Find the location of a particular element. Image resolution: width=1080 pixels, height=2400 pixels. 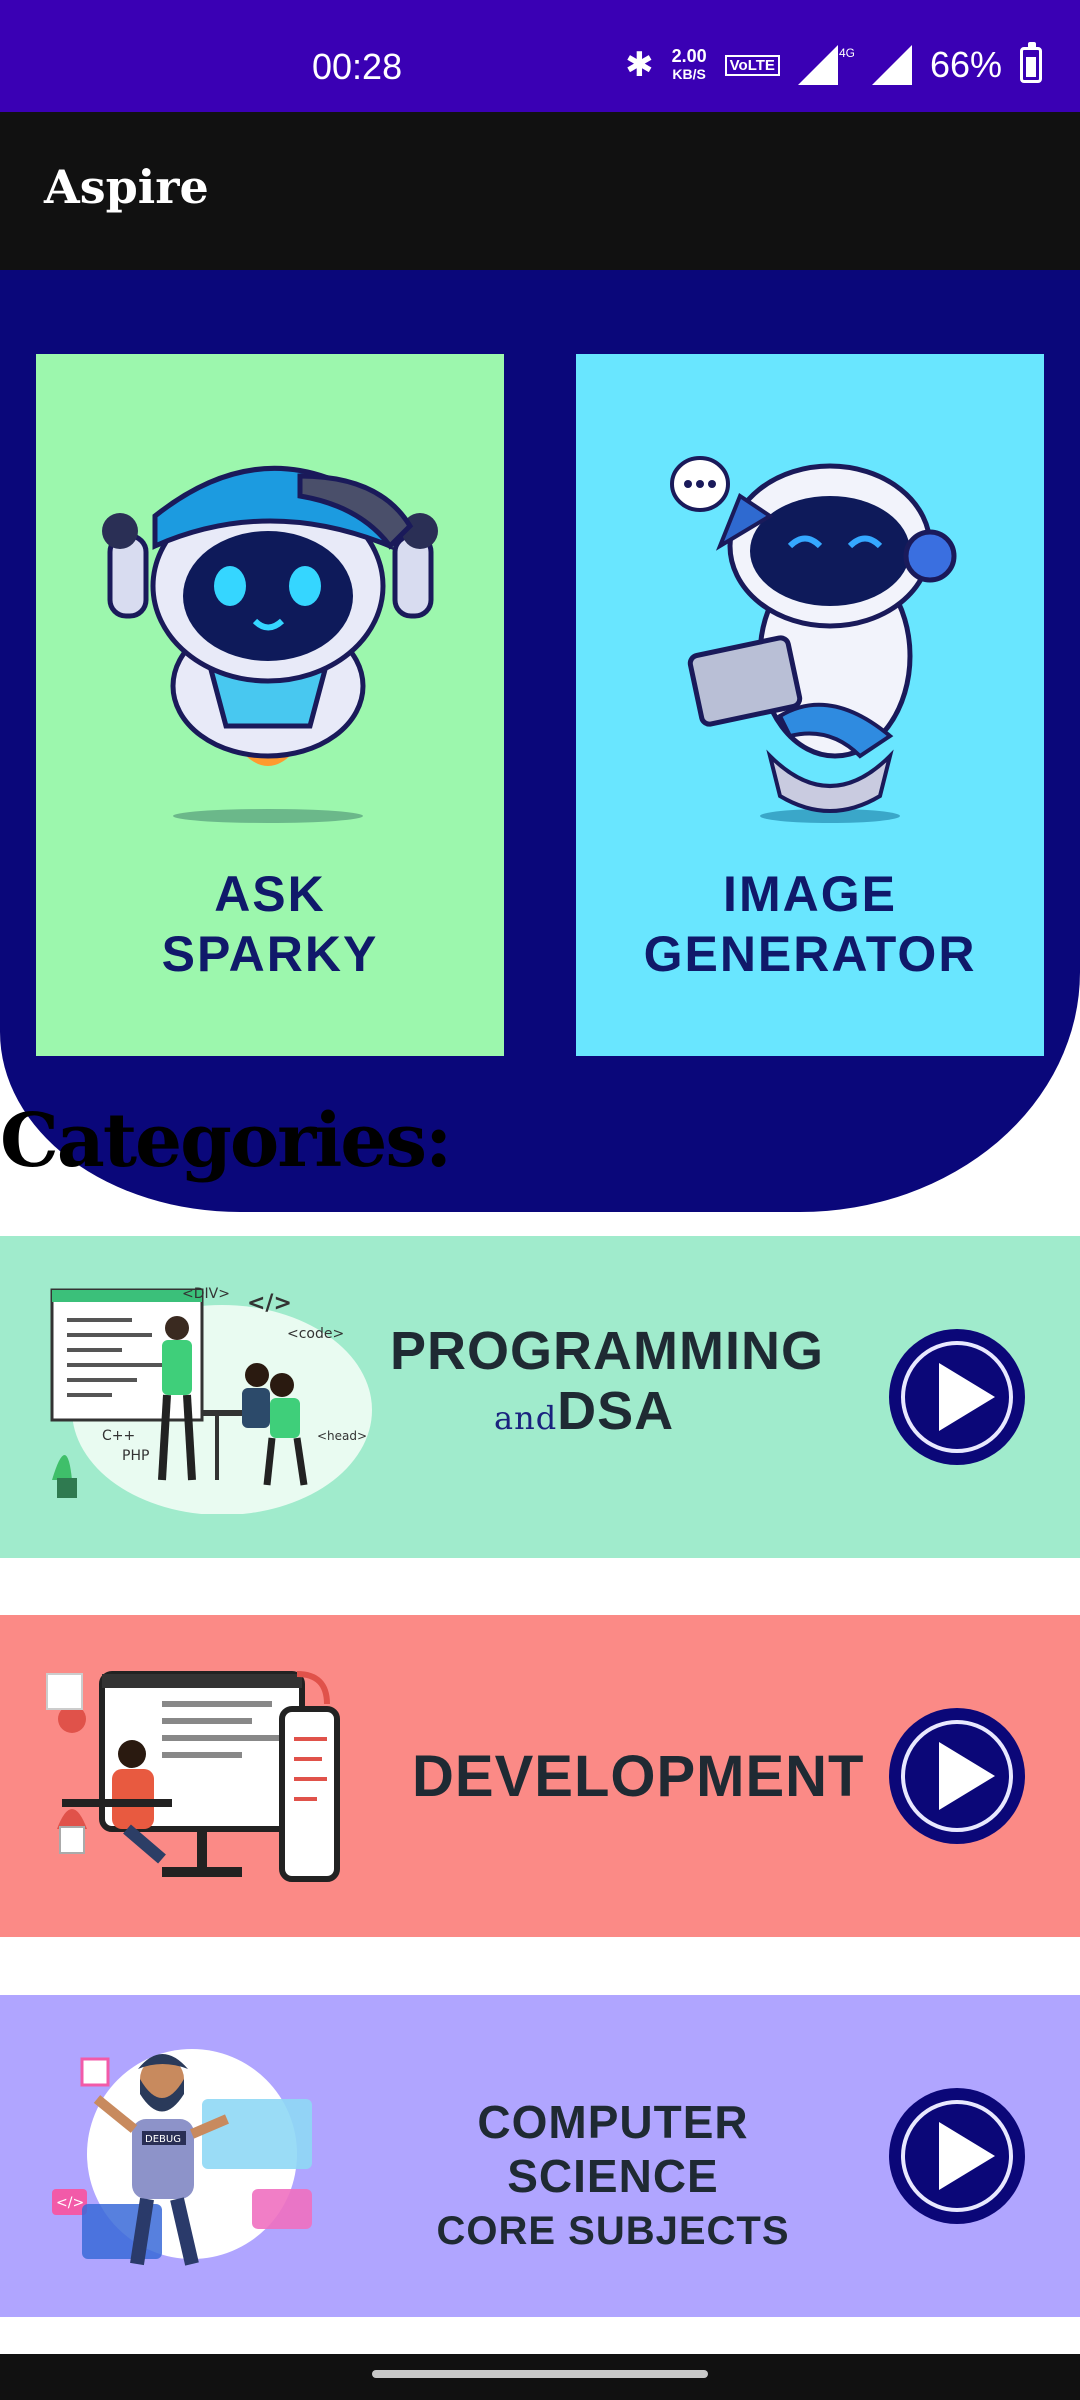

ask-sparky-label: ASK SPARKY is located at coordinates (270, 924).